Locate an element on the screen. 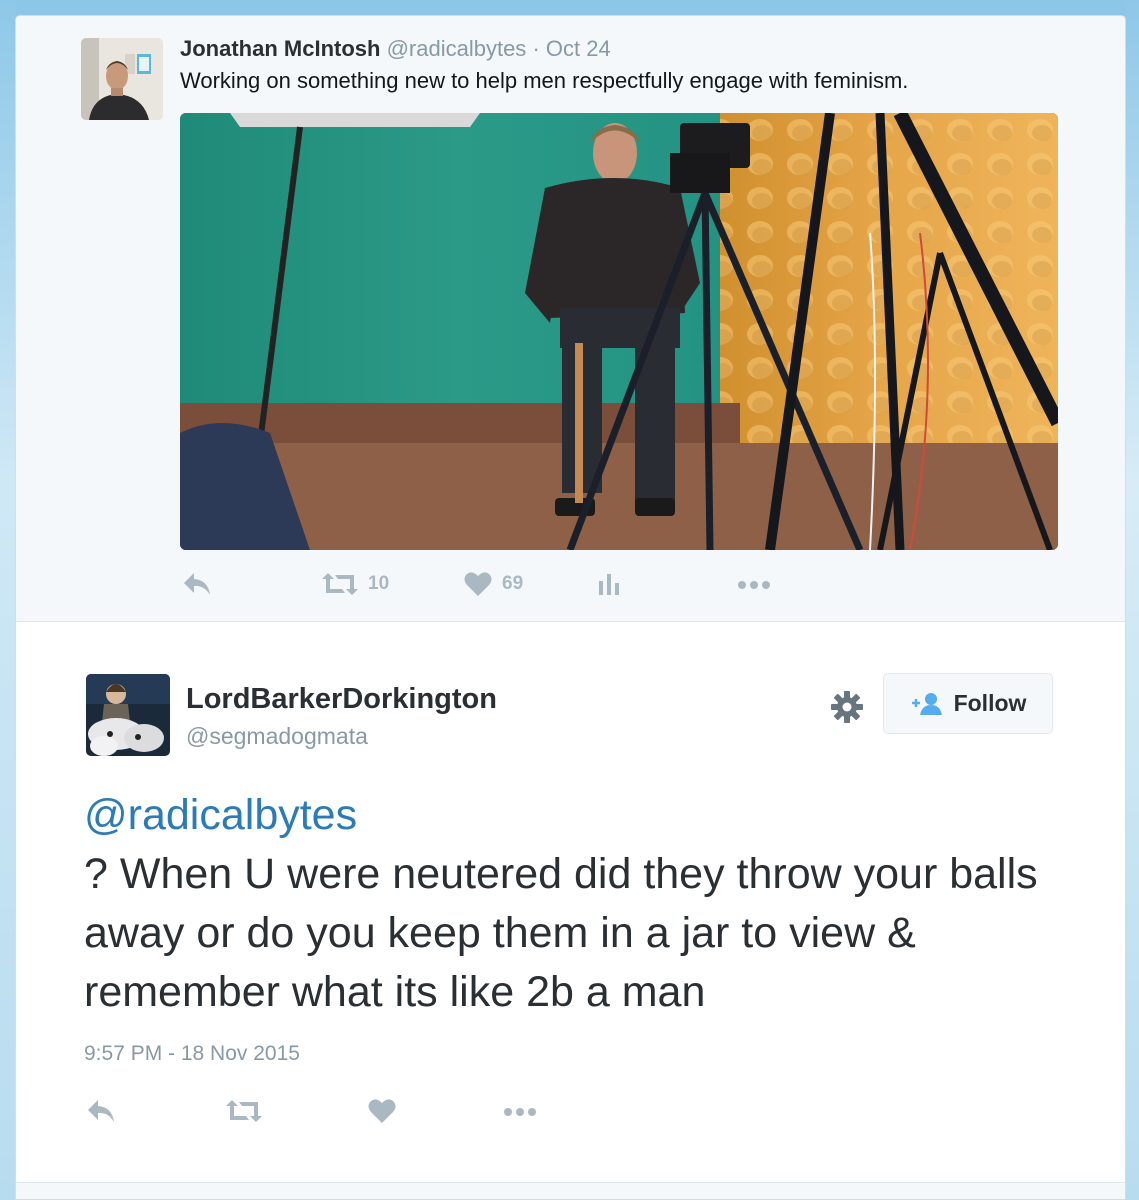 The image size is (1139, 1200). follow-button: Follow is located at coordinates (968, 703).